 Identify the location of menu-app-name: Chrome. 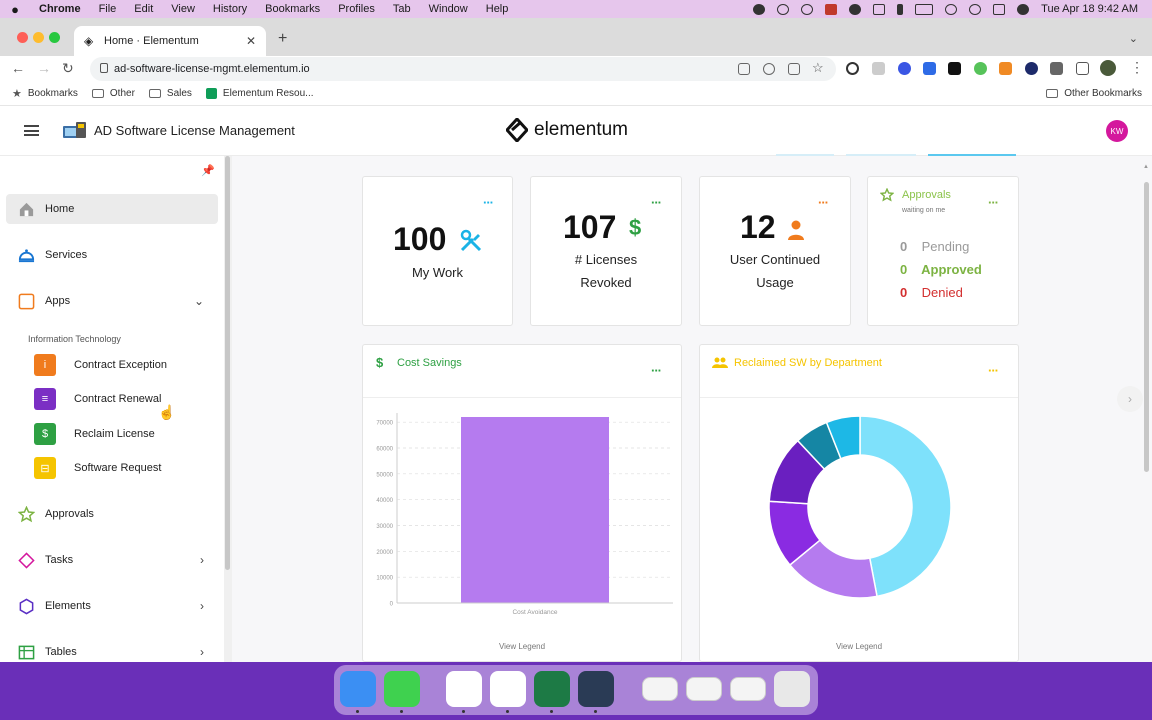
(60, 9).